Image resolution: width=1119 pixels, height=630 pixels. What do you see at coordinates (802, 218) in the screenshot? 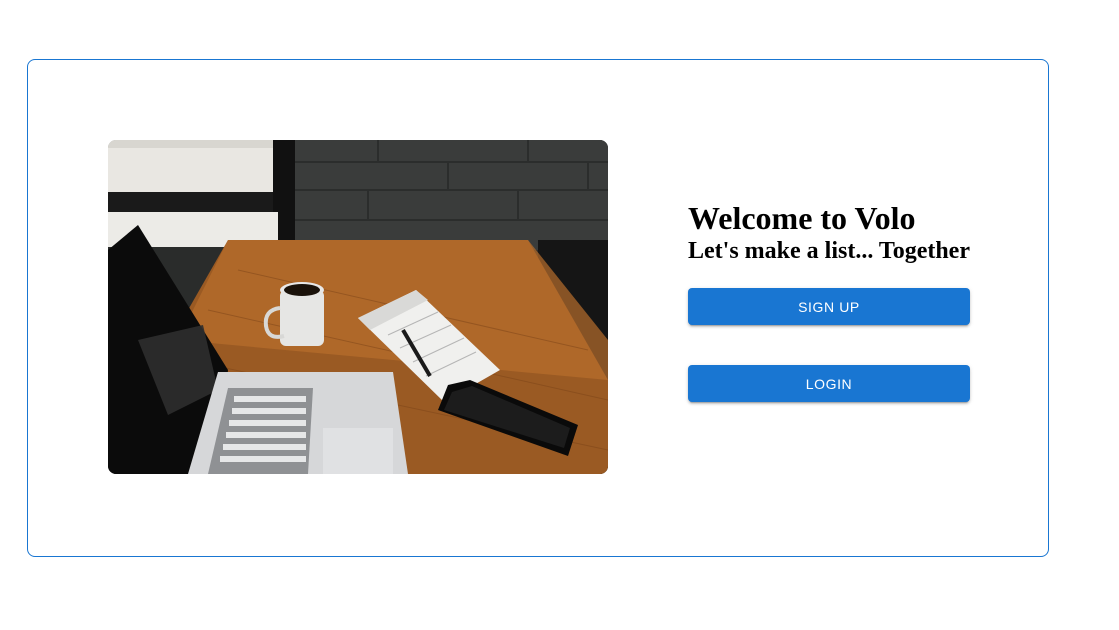
I see `page-title: Welcome to Volo` at bounding box center [802, 218].